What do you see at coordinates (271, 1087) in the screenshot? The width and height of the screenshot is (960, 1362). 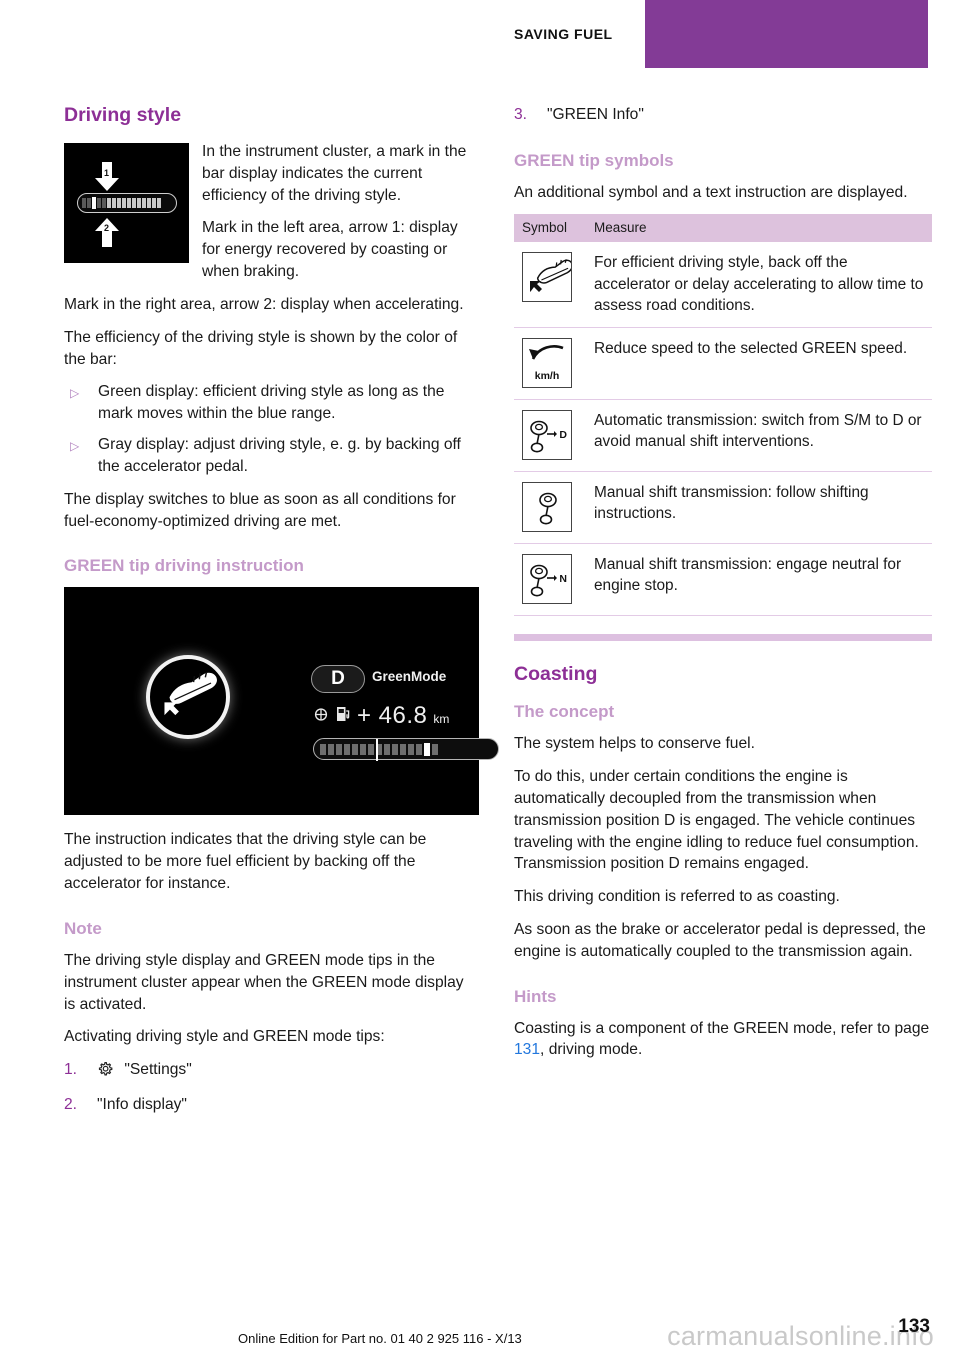 I see `numbered-steps-list: 1. "Settings" 2. "Info display"` at bounding box center [271, 1087].